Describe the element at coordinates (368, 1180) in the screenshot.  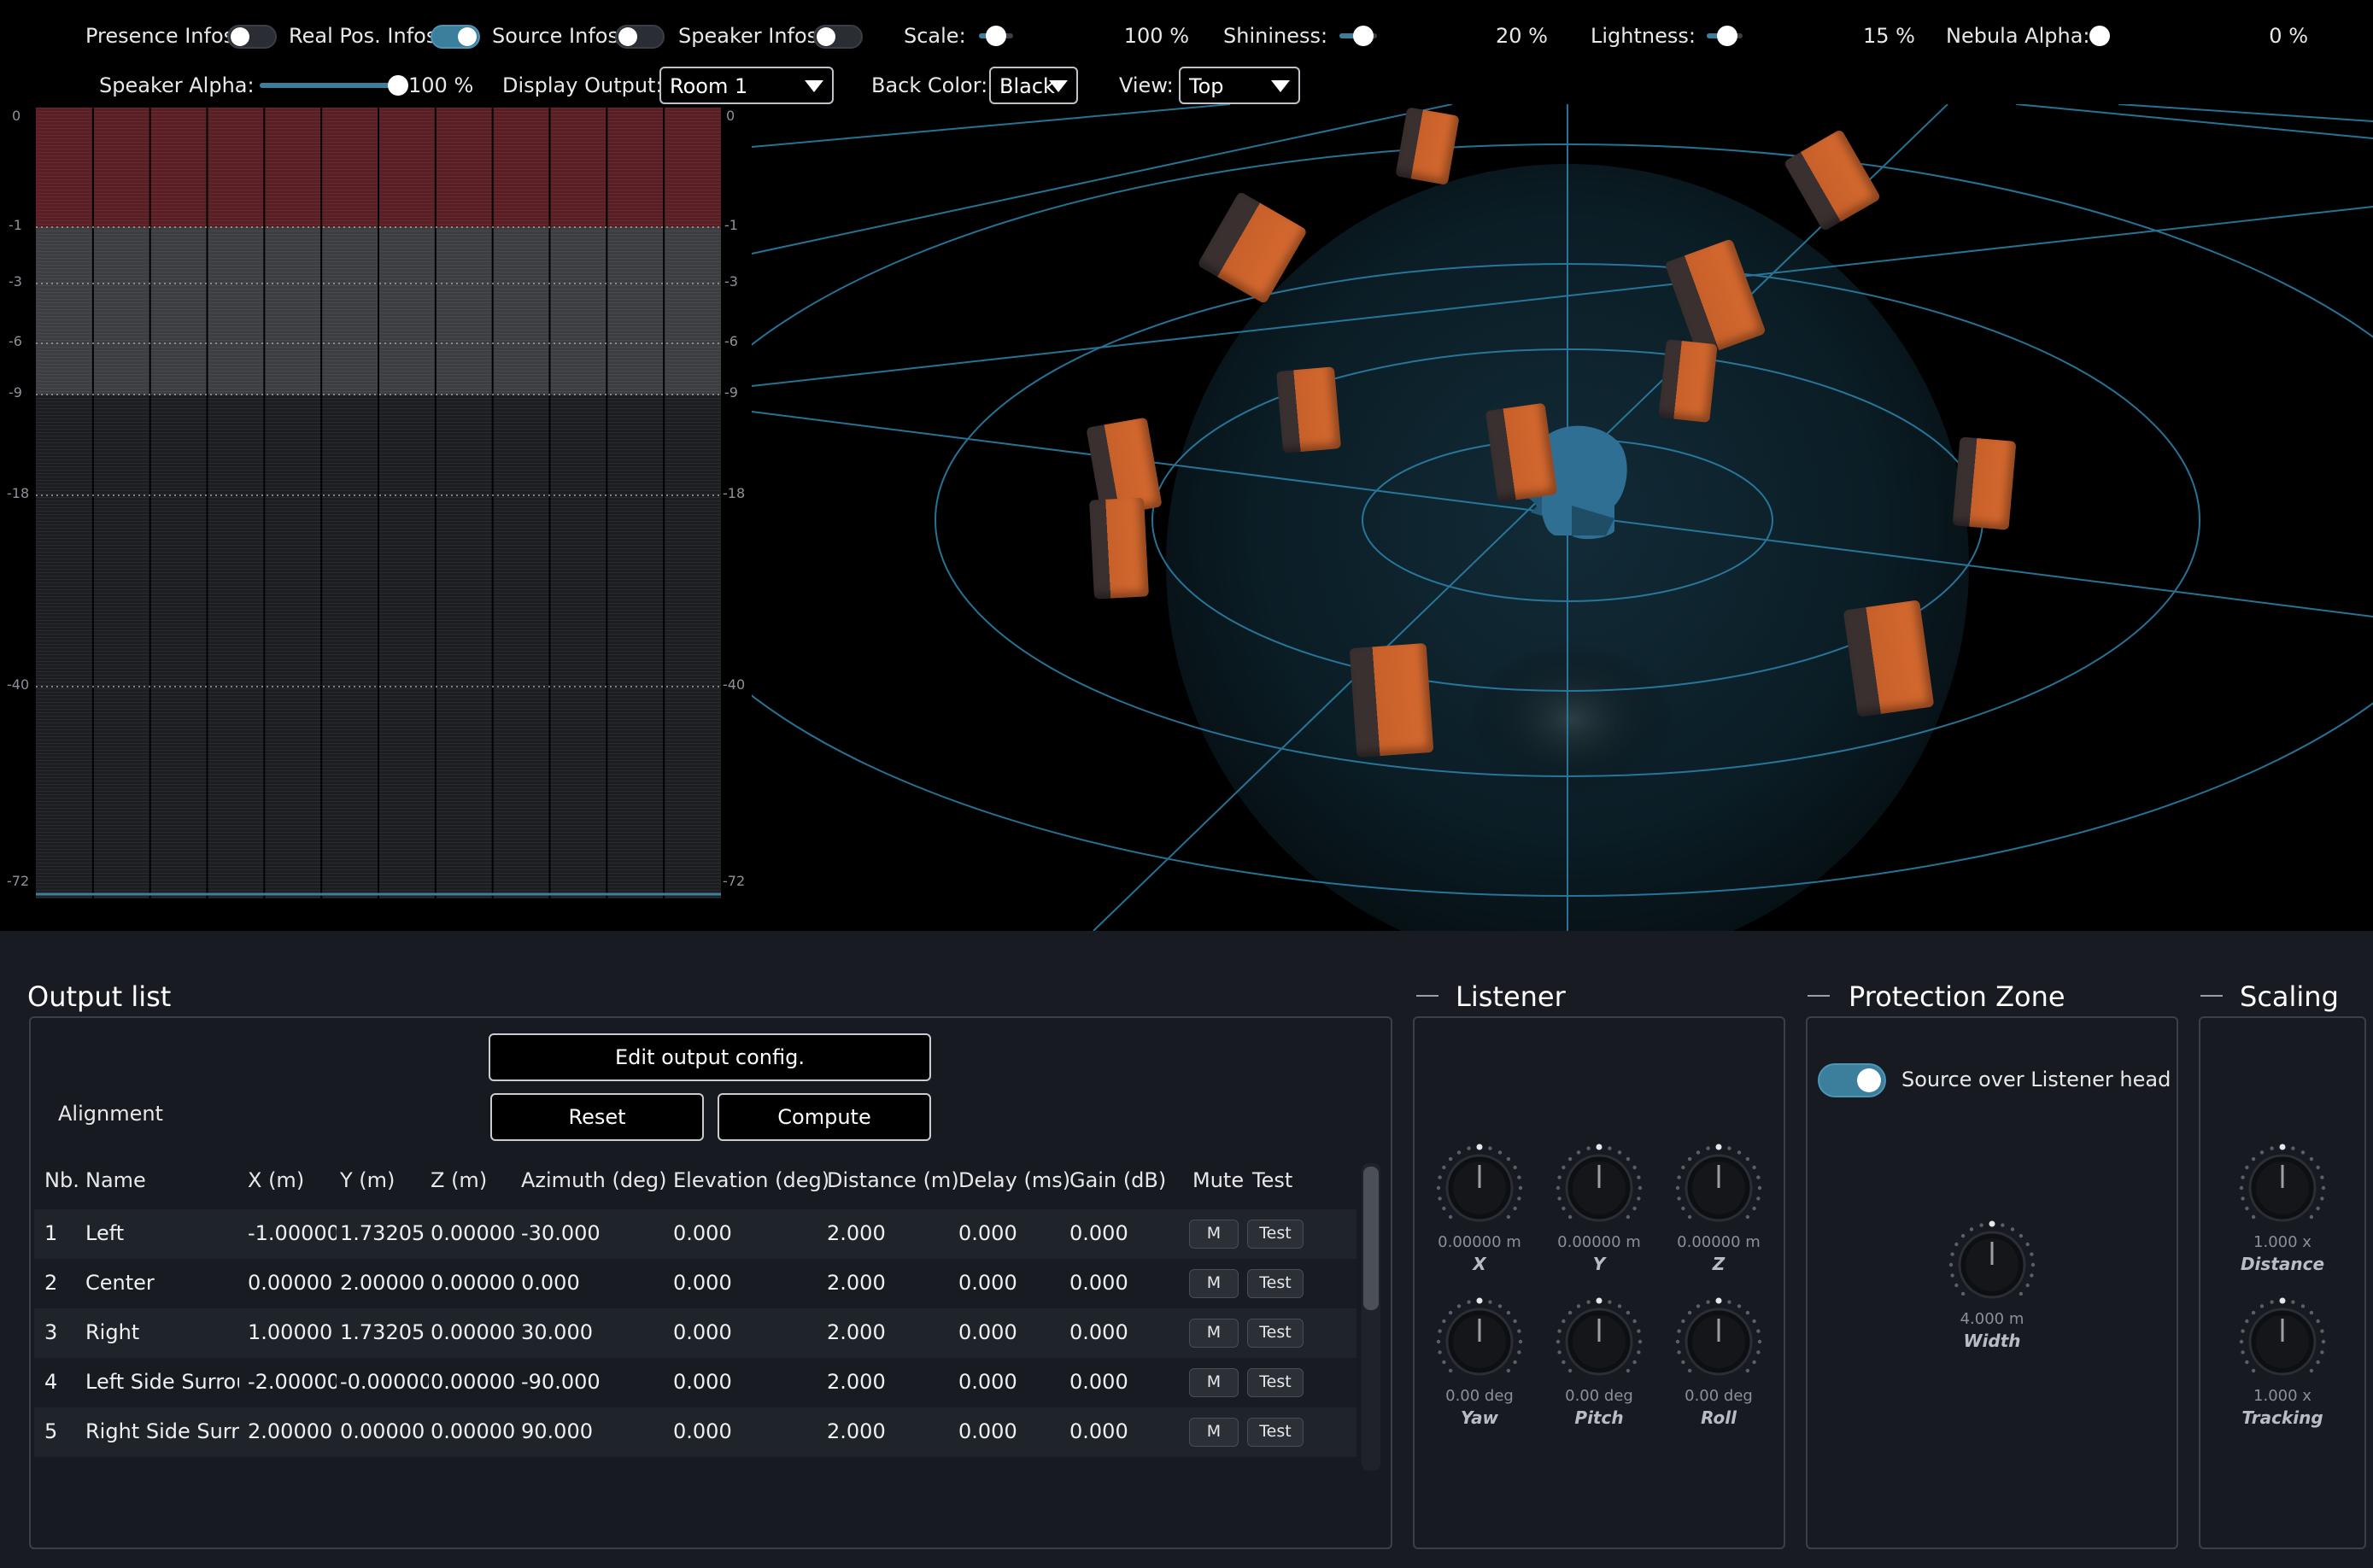
I see `column-header: Y (m)` at that location.